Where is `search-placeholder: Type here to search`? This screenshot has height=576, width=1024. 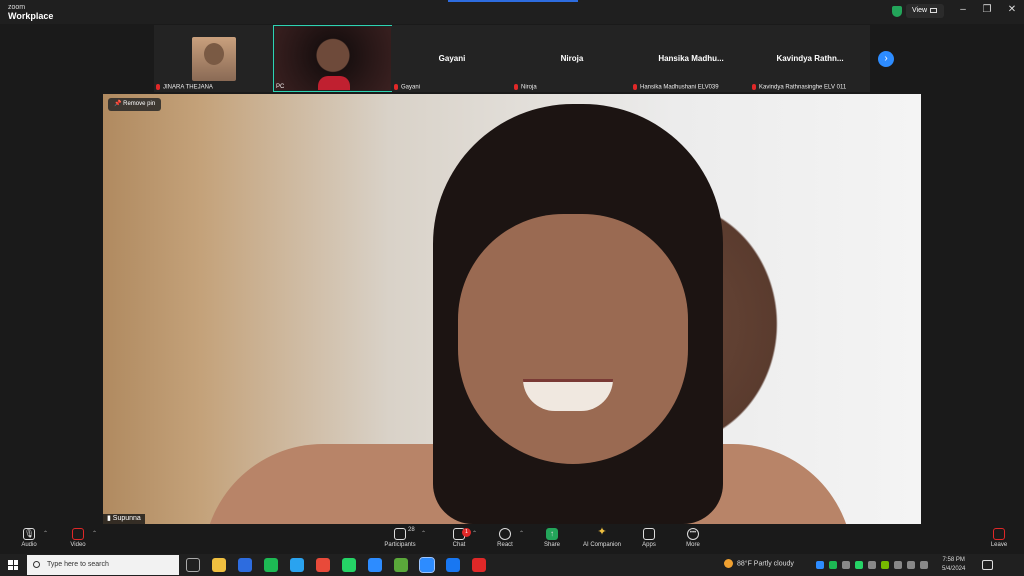
search-placeholder: Type here to search is located at coordinates (78, 564).